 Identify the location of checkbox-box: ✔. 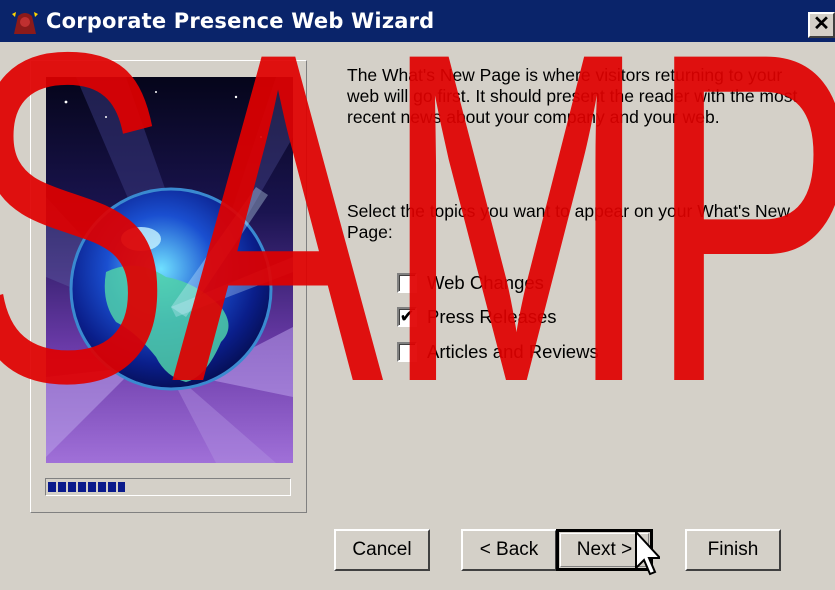
(407, 317).